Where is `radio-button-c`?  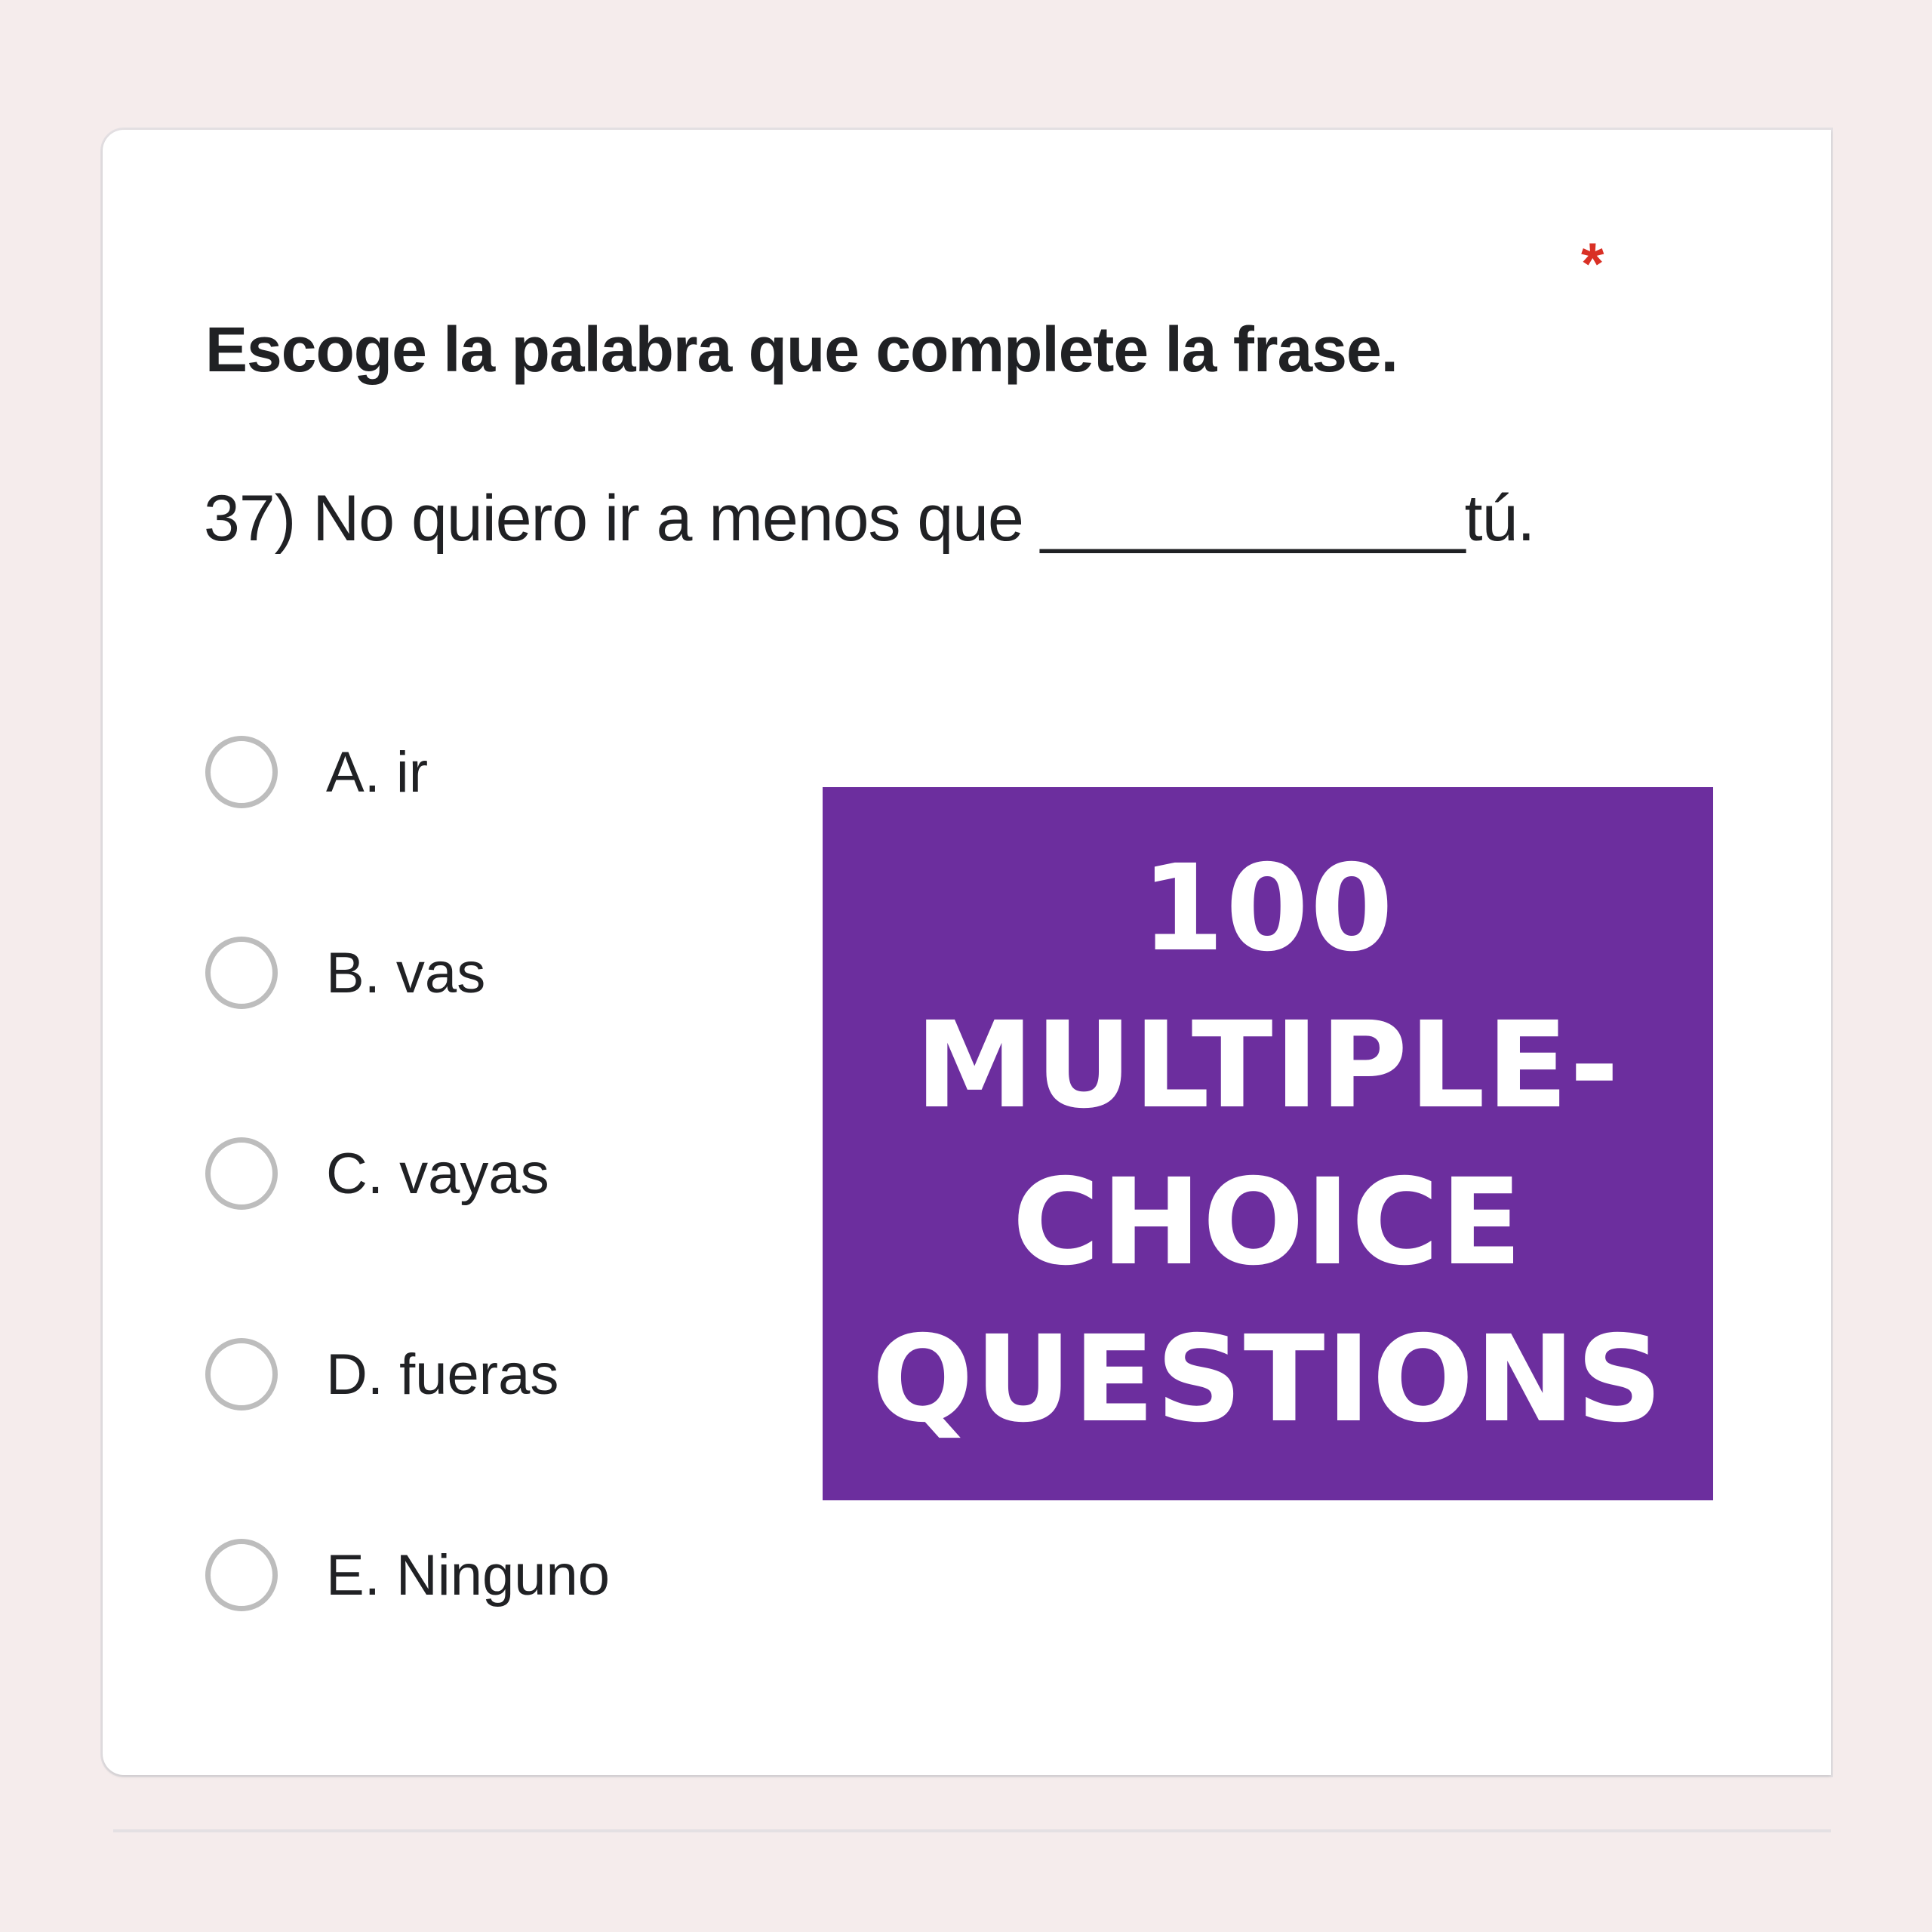 radio-button-c is located at coordinates (241, 1173).